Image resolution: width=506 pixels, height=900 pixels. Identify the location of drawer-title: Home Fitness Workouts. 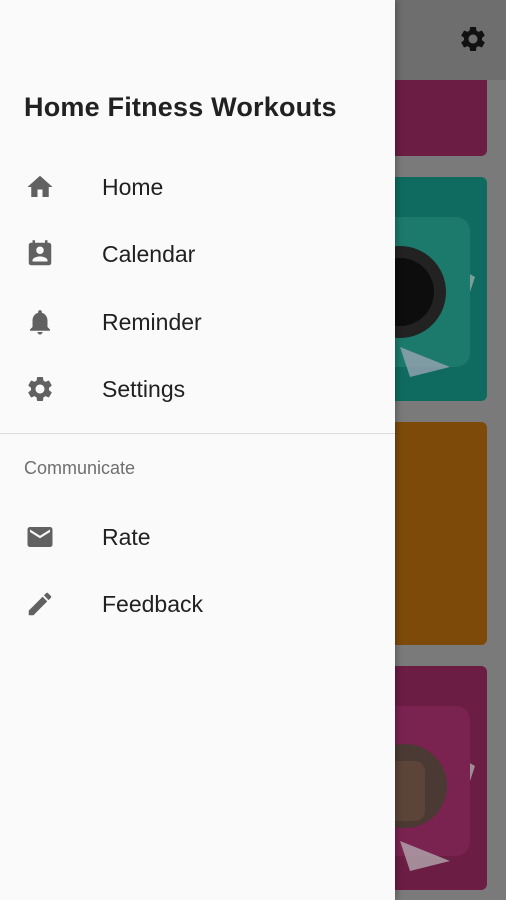
(180, 107).